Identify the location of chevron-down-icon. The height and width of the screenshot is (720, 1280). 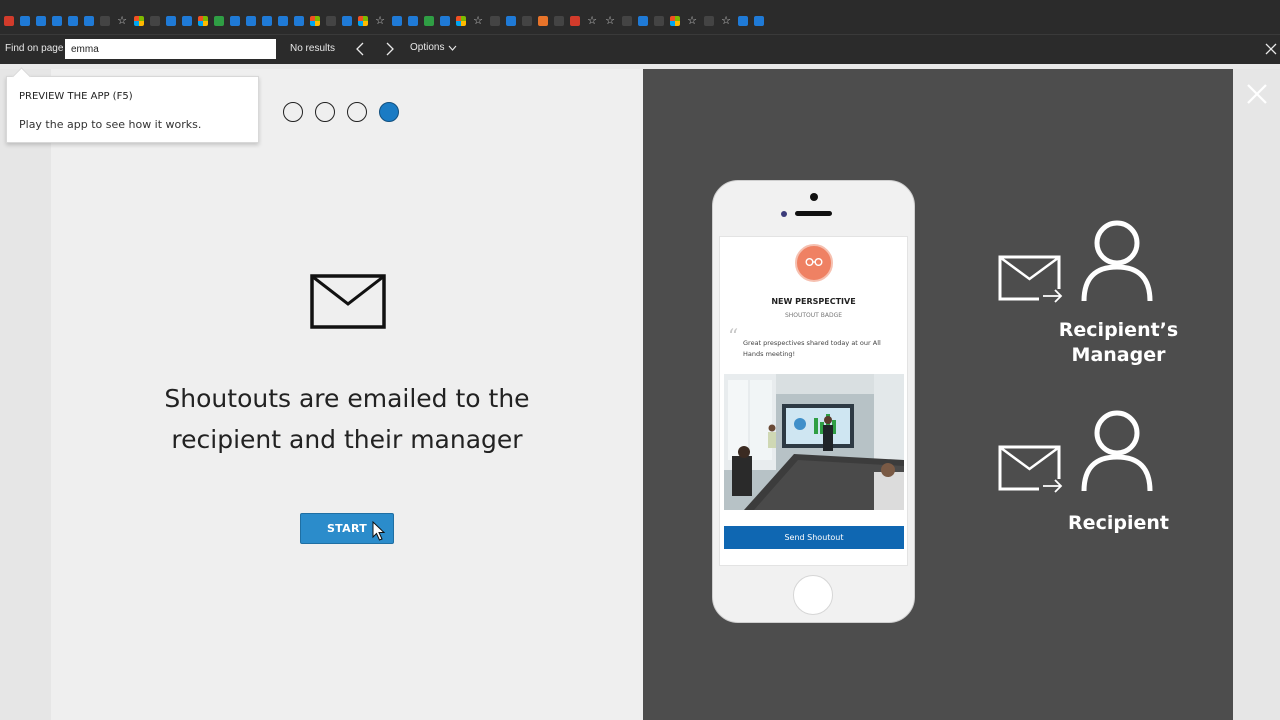
(453, 48).